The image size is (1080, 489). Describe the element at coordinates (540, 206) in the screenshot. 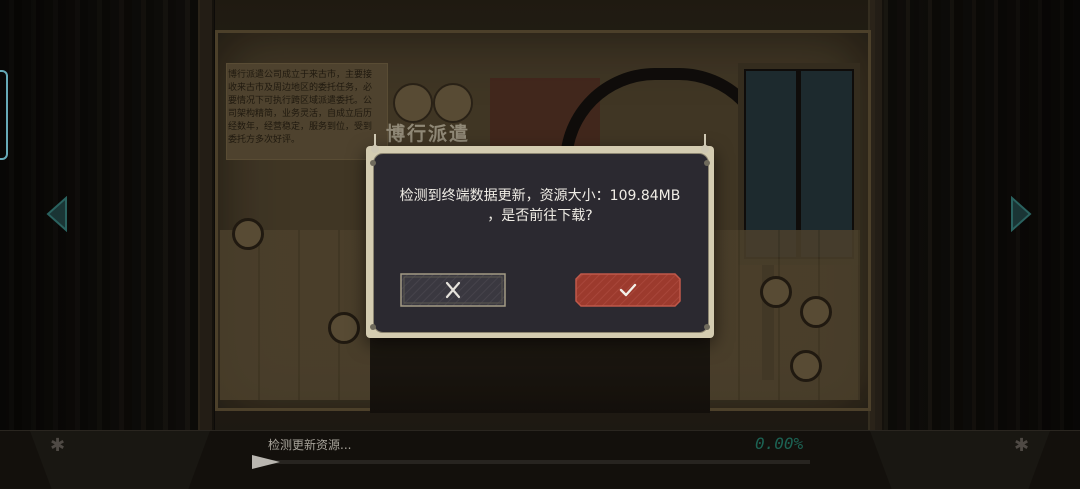

I see `update-message: 检测到终端数据更新，资源大小：109.84MB ，是否前往下载?` at that location.